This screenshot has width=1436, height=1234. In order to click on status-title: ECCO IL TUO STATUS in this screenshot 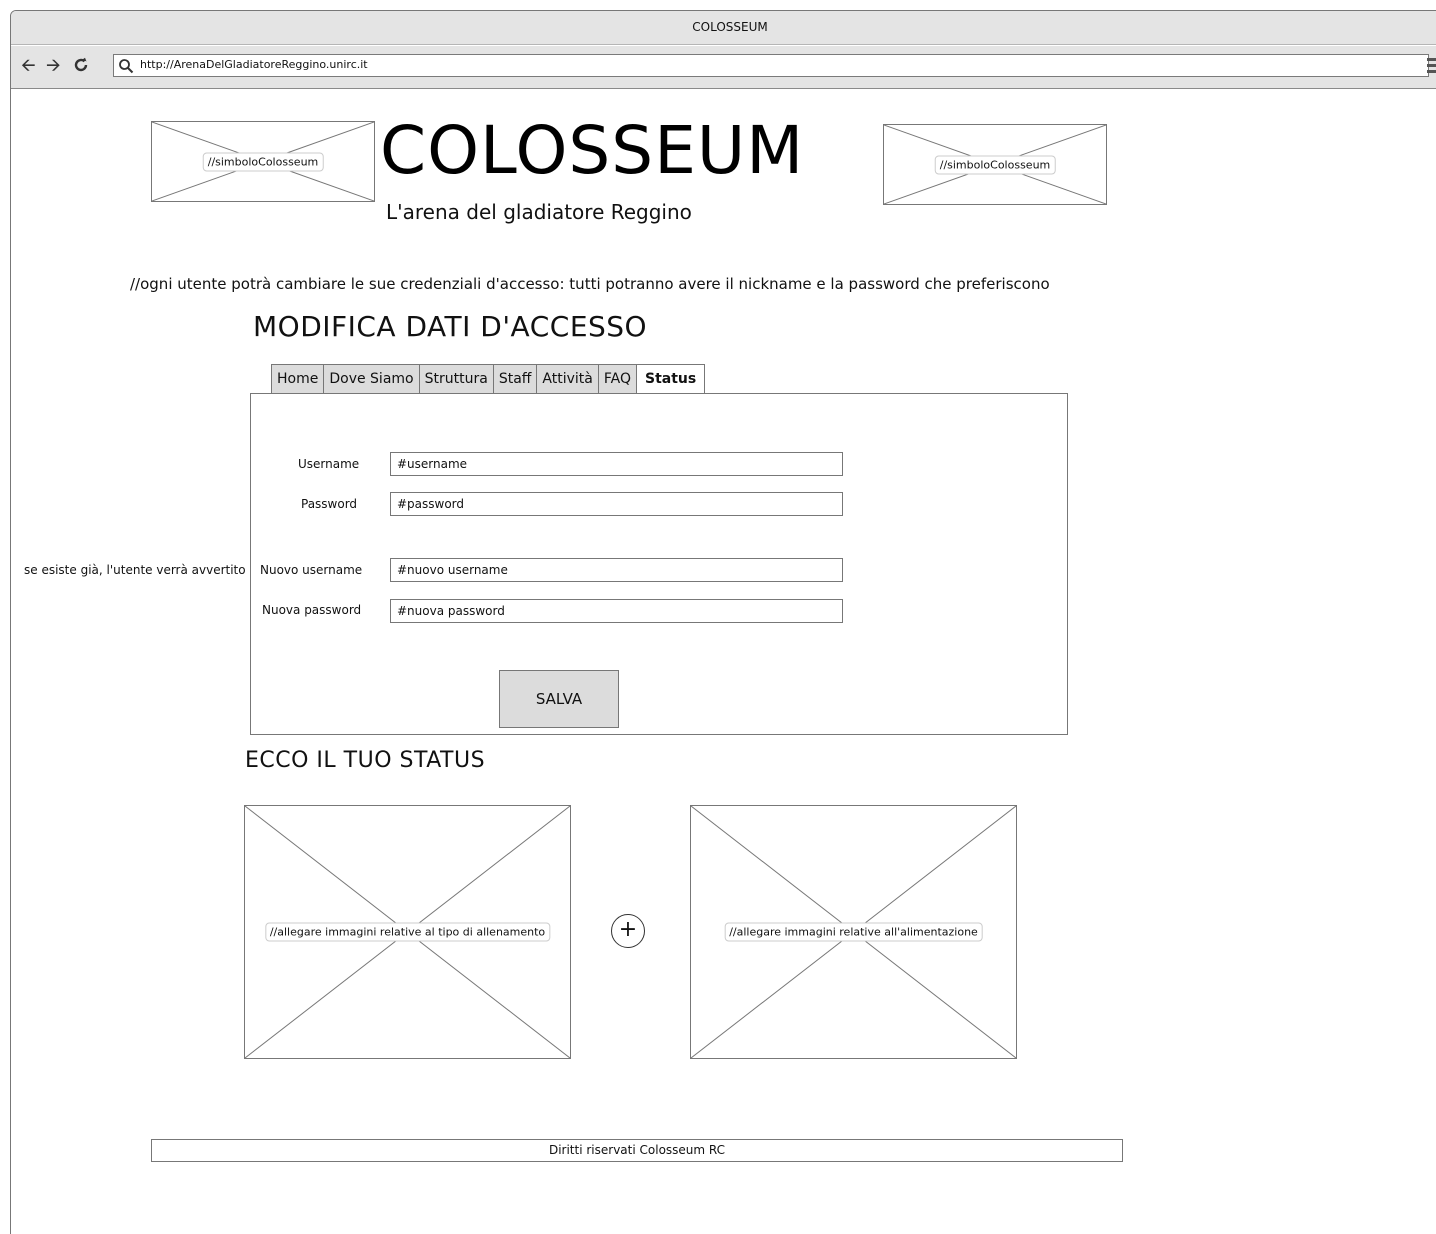, I will do `click(365, 760)`.